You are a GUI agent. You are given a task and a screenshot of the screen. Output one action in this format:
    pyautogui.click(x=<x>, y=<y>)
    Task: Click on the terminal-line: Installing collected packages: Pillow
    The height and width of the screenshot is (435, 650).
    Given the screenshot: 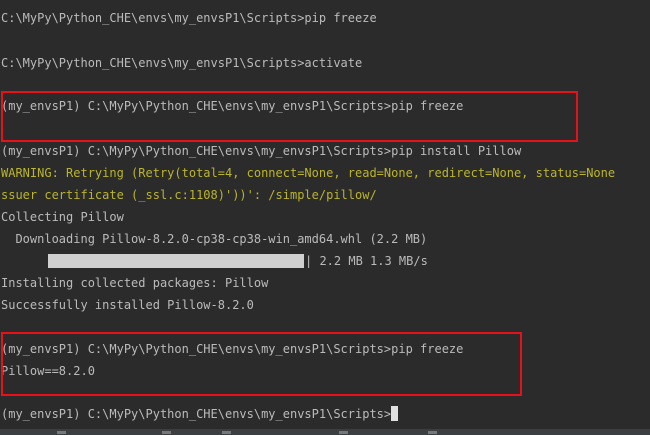 What is the action you would take?
    pyautogui.click(x=135, y=283)
    